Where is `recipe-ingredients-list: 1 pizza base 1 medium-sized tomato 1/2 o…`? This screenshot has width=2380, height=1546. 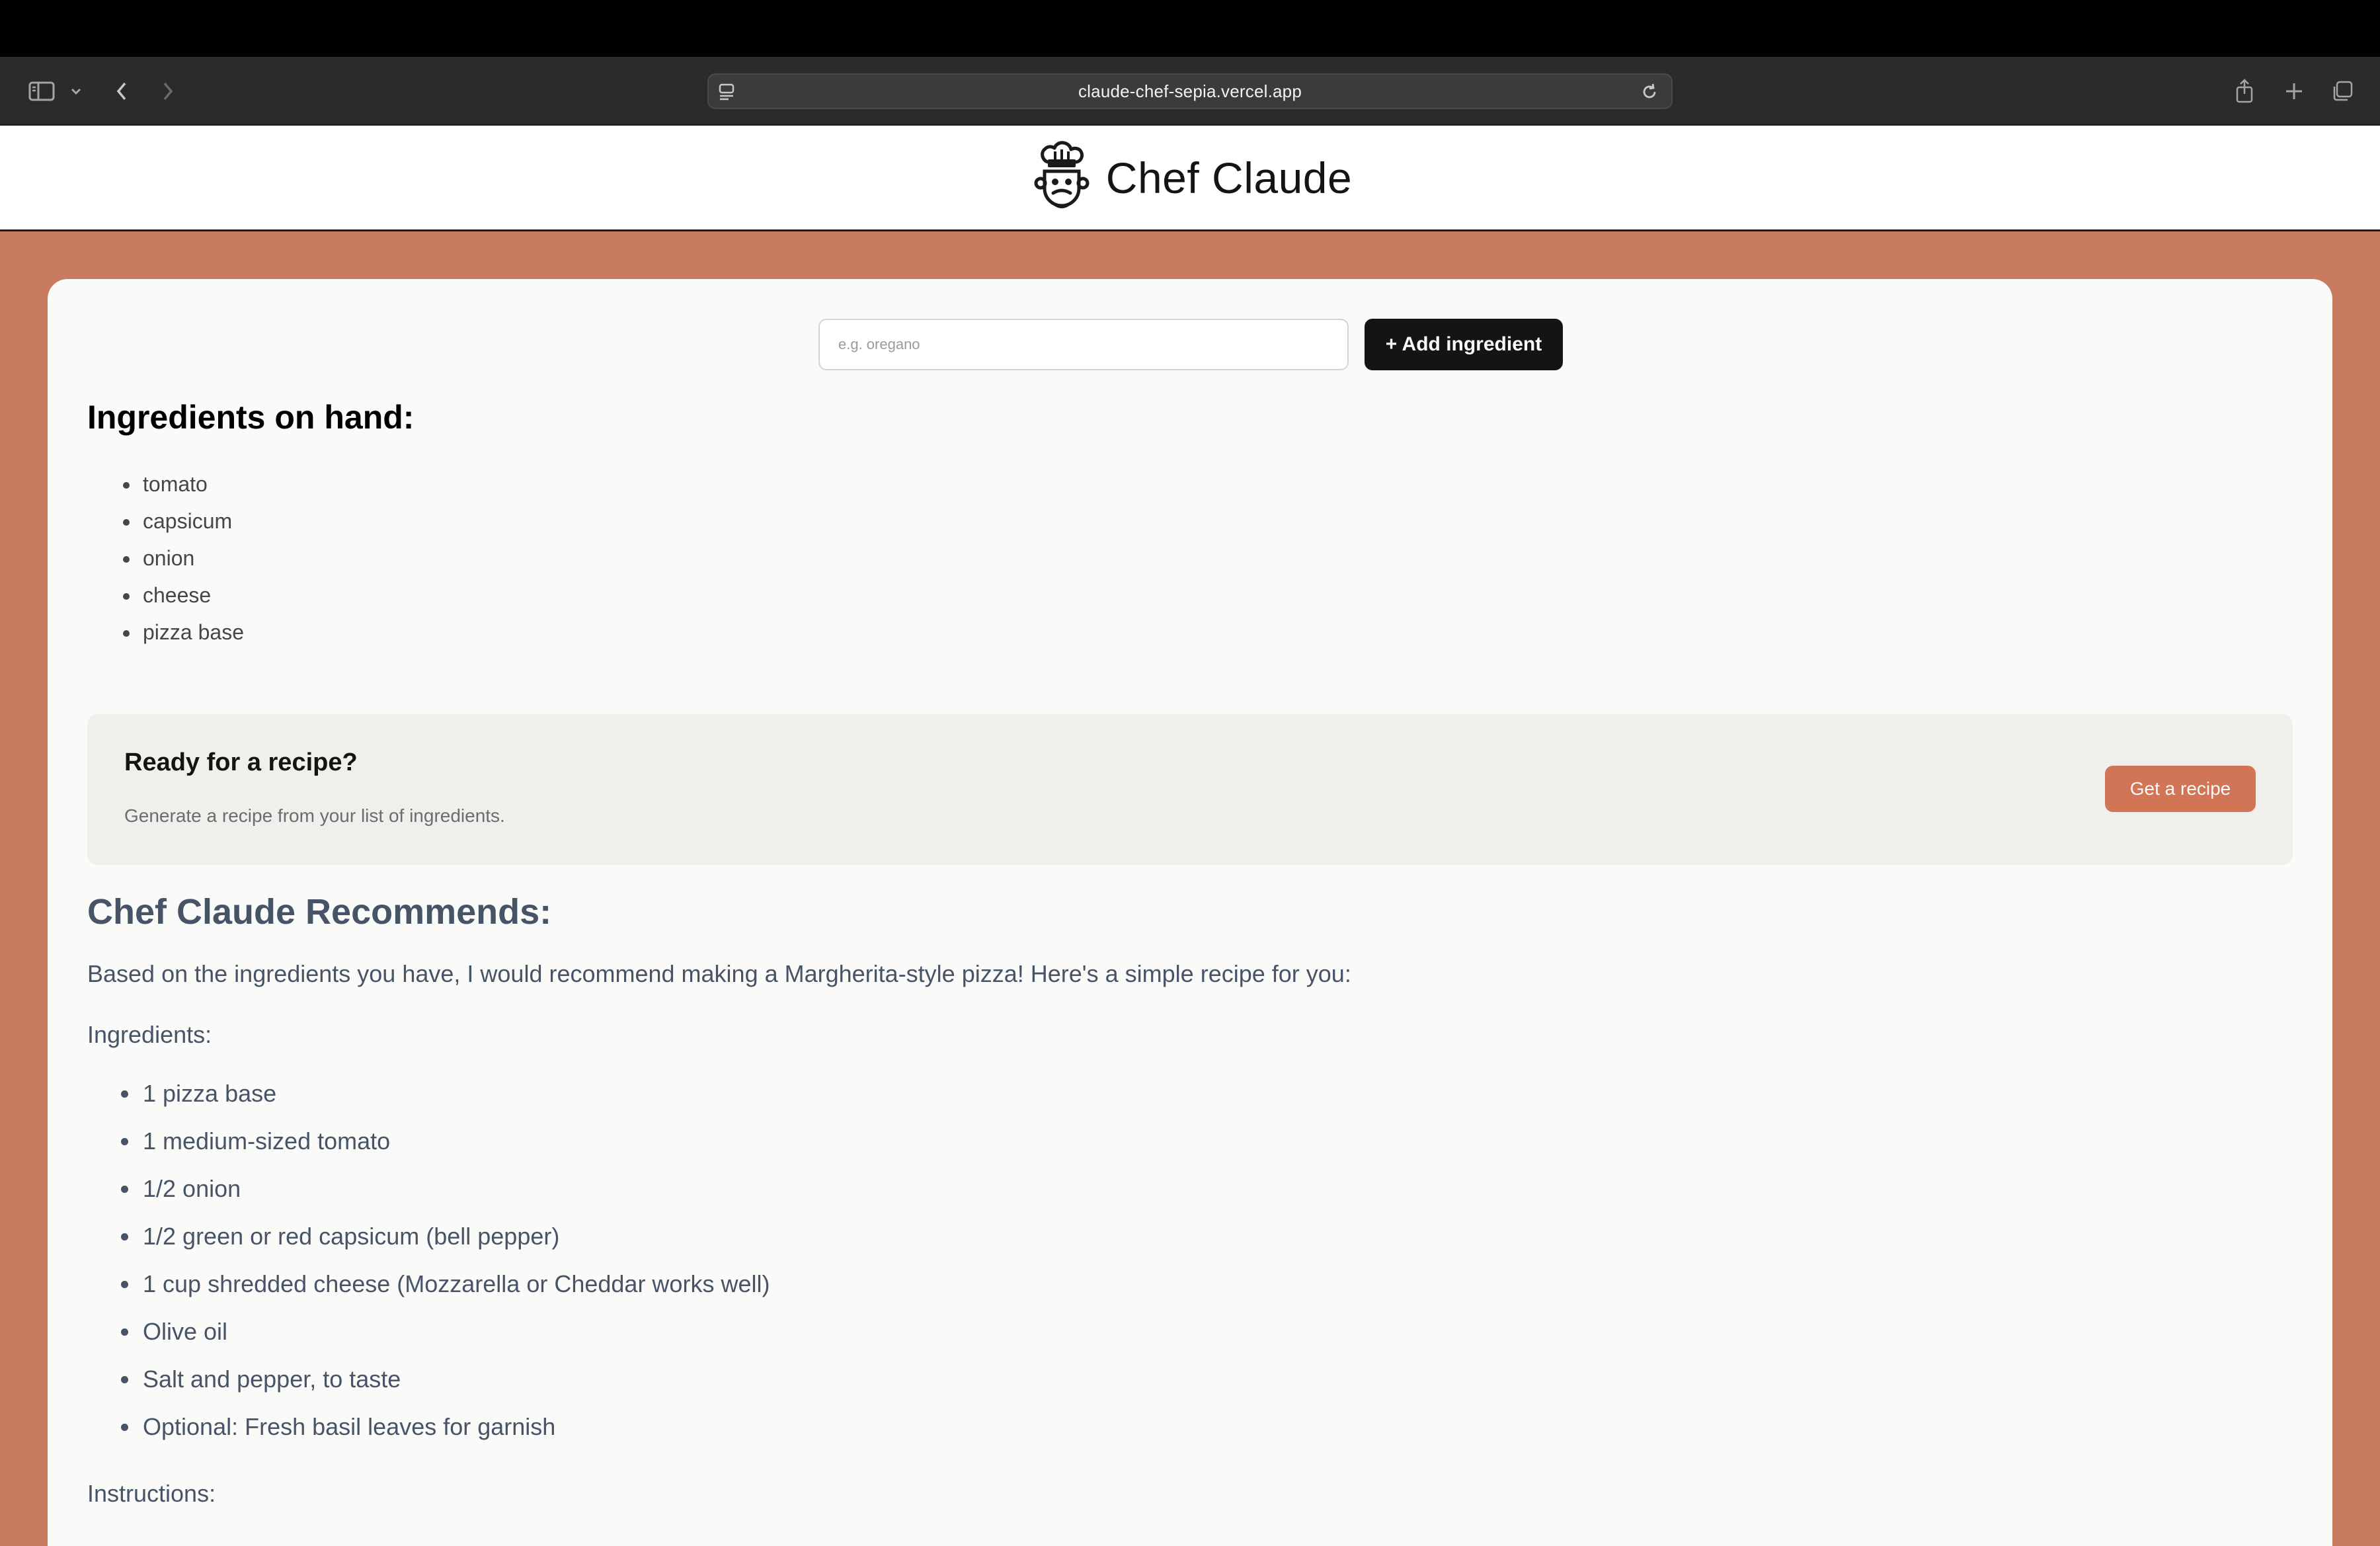
recipe-ingredients-list: 1 pizza base 1 medium-sized tomato 1/2 o… is located at coordinates (455, 1260).